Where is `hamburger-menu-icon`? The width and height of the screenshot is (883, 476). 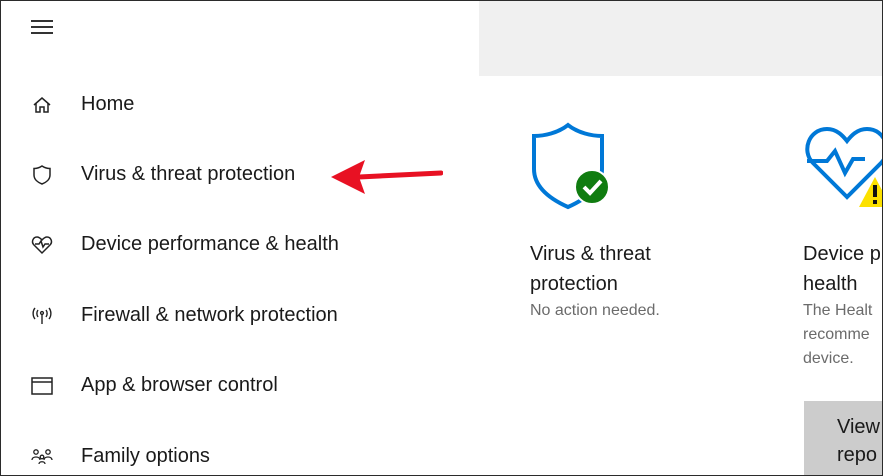 hamburger-menu-icon is located at coordinates (42, 27).